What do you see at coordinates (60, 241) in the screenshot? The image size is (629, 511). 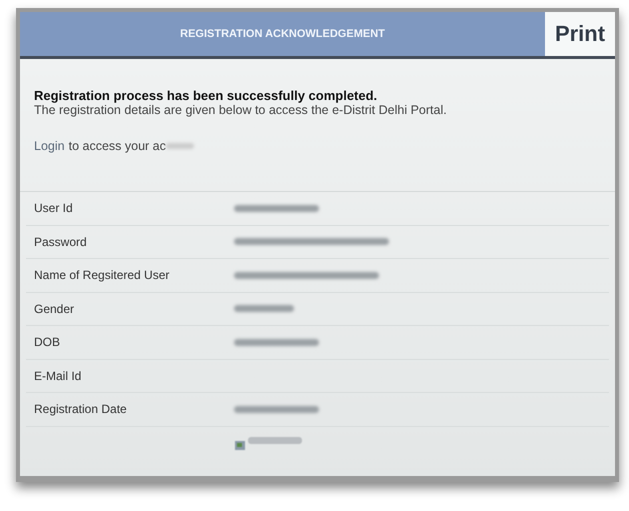 I see `field-label: Password` at bounding box center [60, 241].